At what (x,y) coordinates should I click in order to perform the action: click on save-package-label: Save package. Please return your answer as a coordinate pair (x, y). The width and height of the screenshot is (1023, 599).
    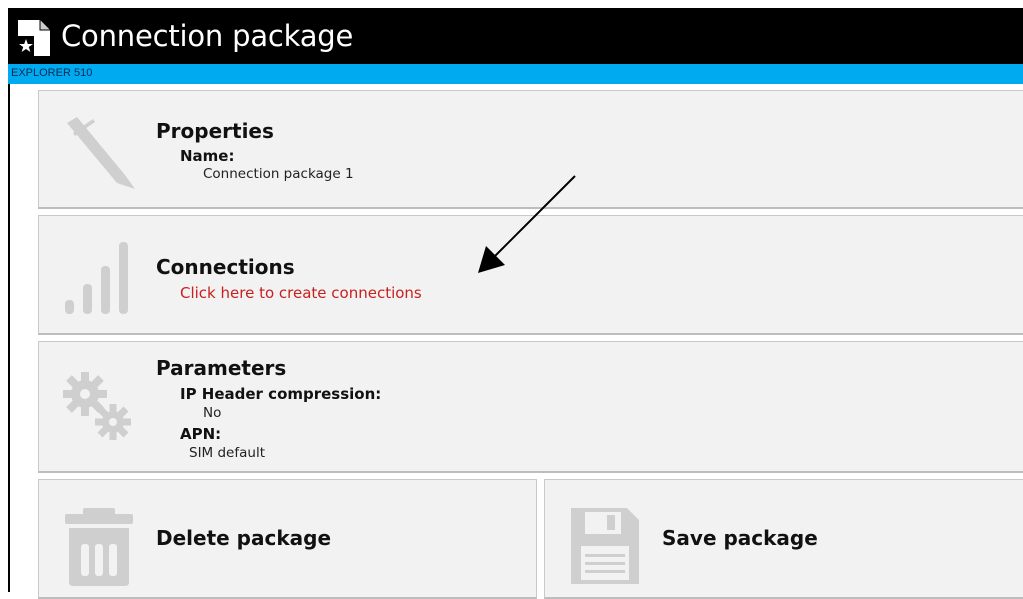
    Looking at the image, I should click on (740, 538).